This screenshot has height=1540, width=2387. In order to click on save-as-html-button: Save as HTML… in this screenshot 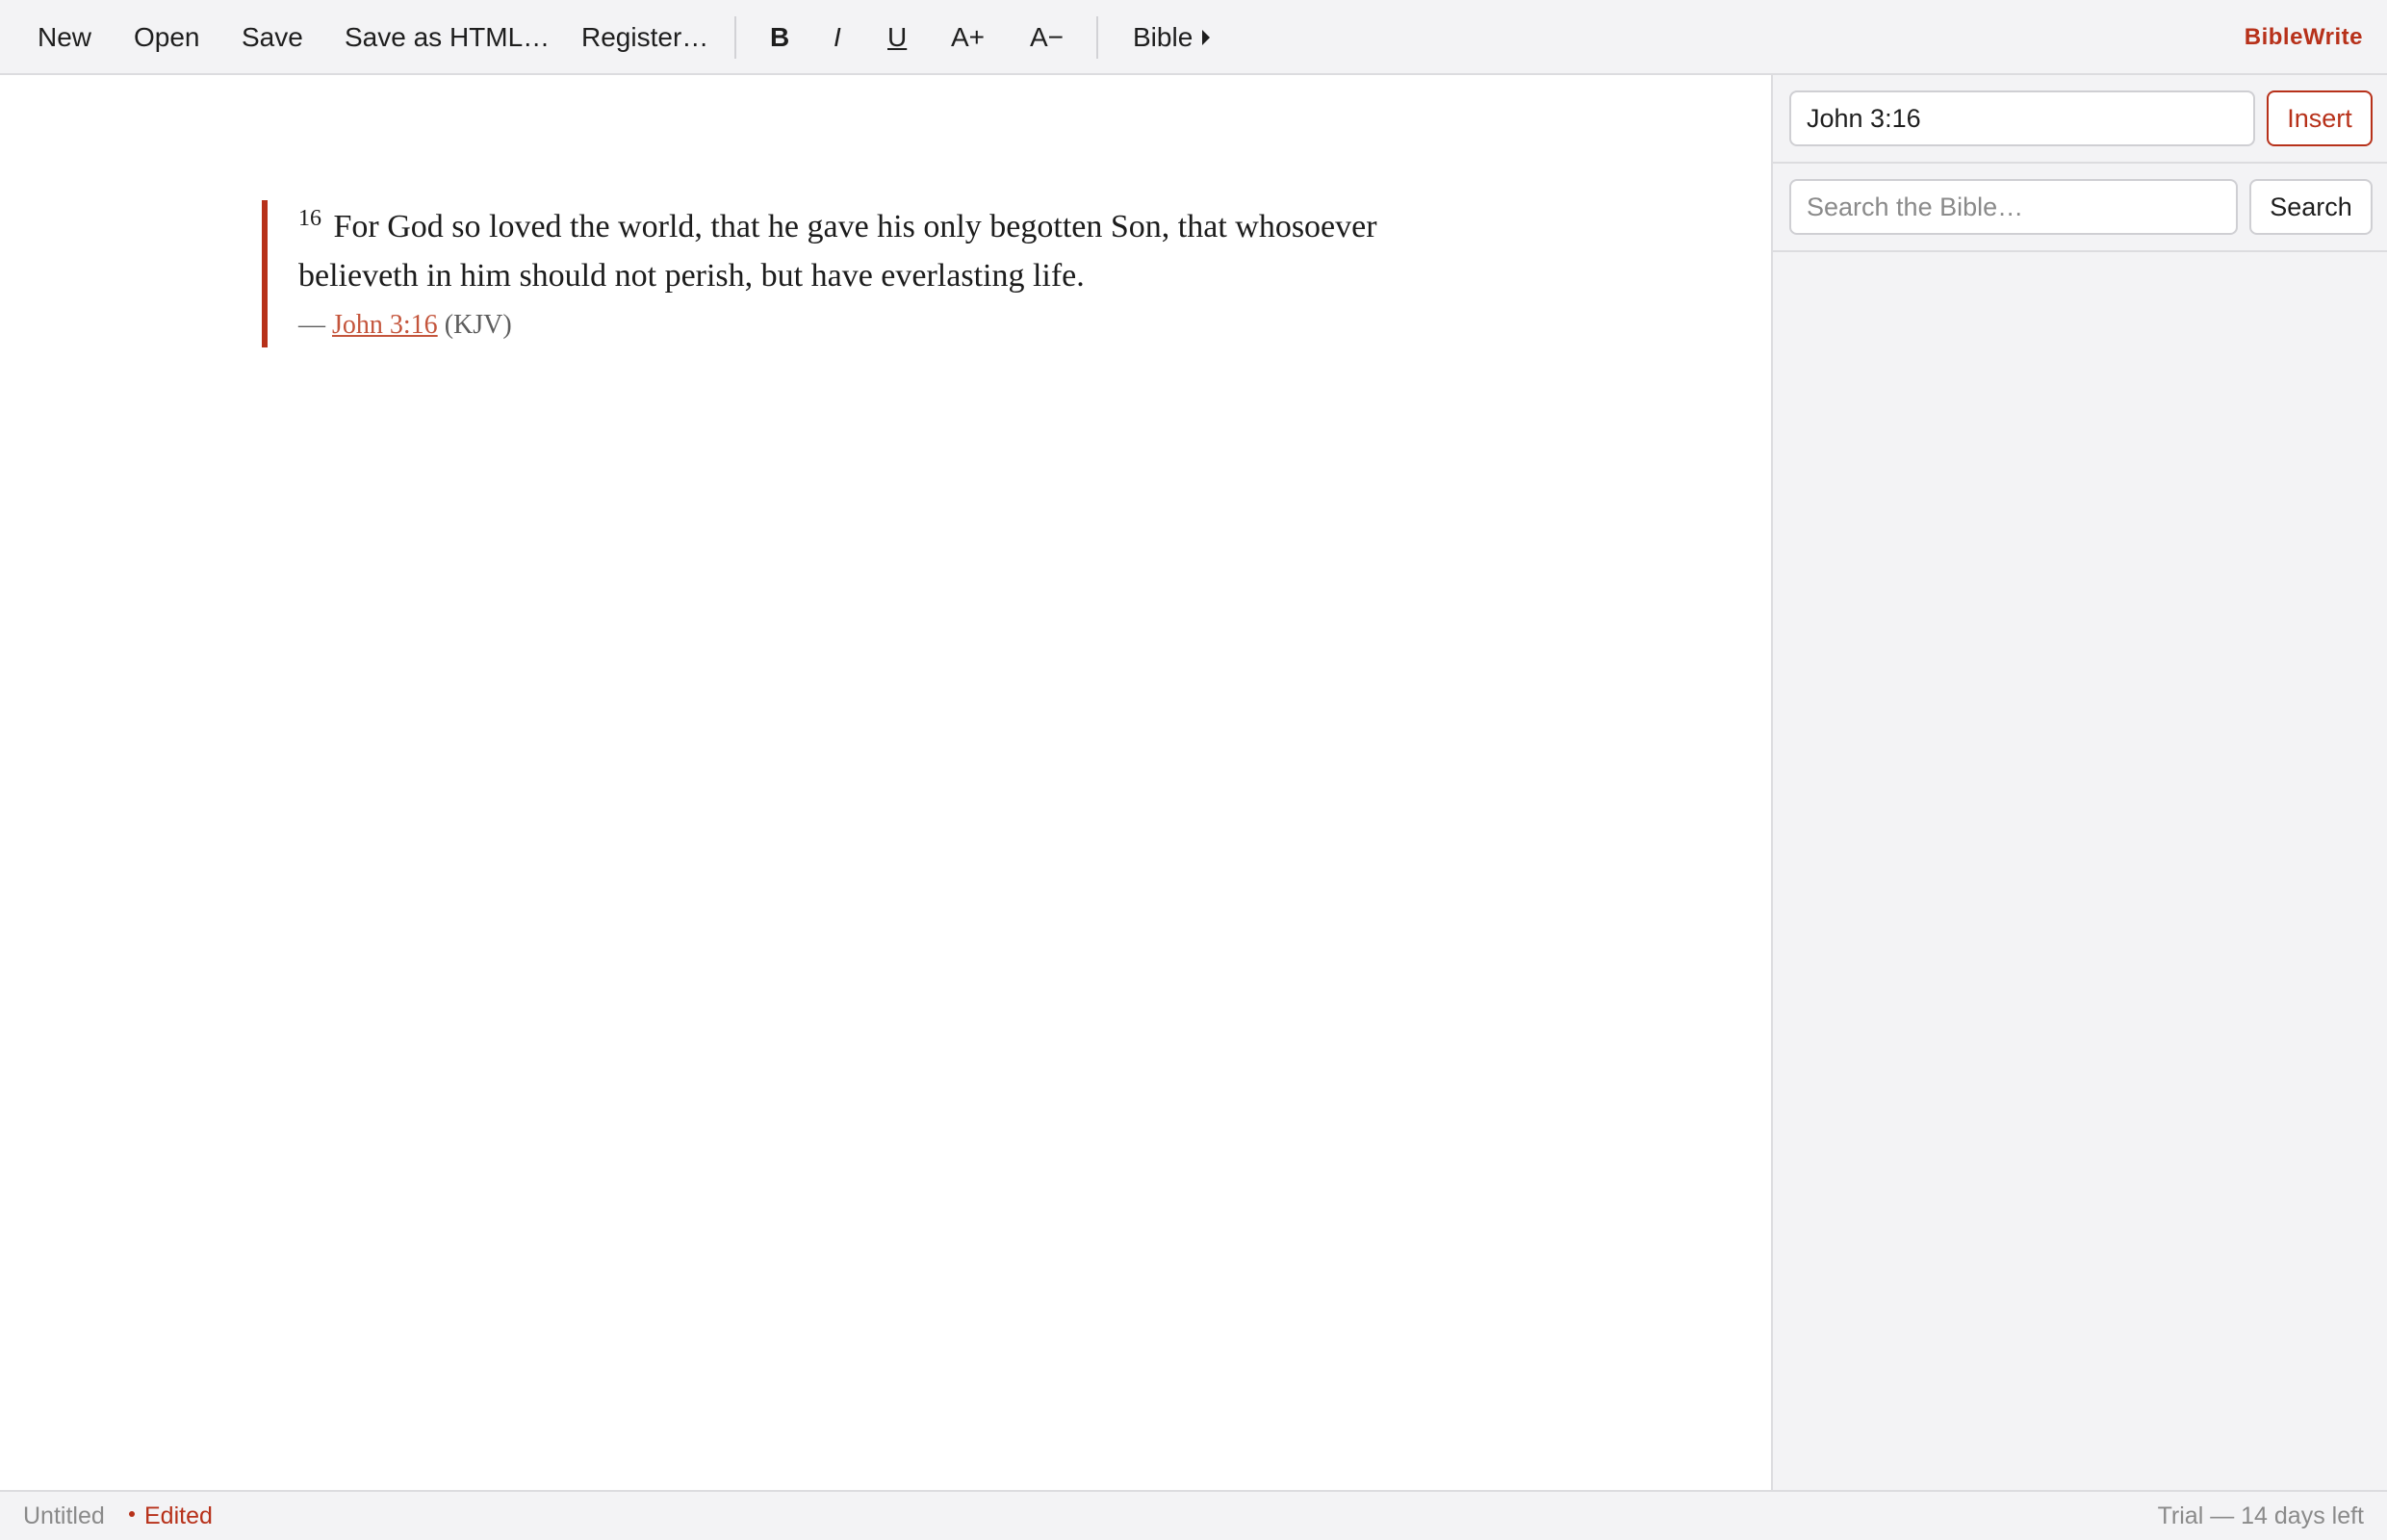, I will do `click(447, 38)`.